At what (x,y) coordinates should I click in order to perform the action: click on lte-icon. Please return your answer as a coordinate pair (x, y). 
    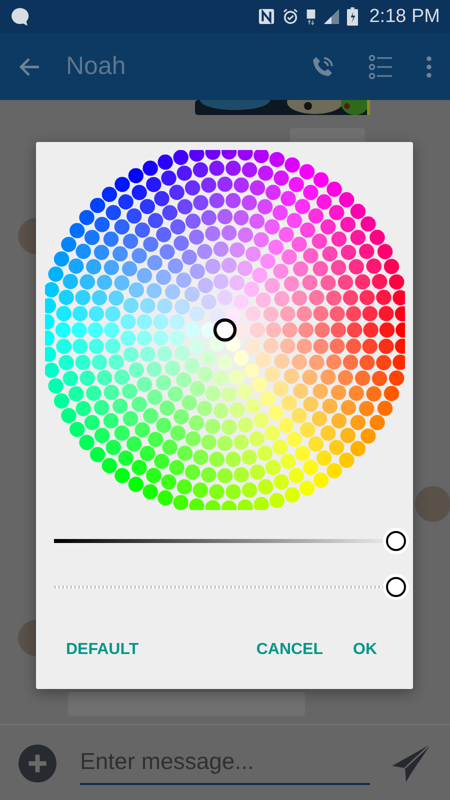
    Looking at the image, I should click on (311, 17).